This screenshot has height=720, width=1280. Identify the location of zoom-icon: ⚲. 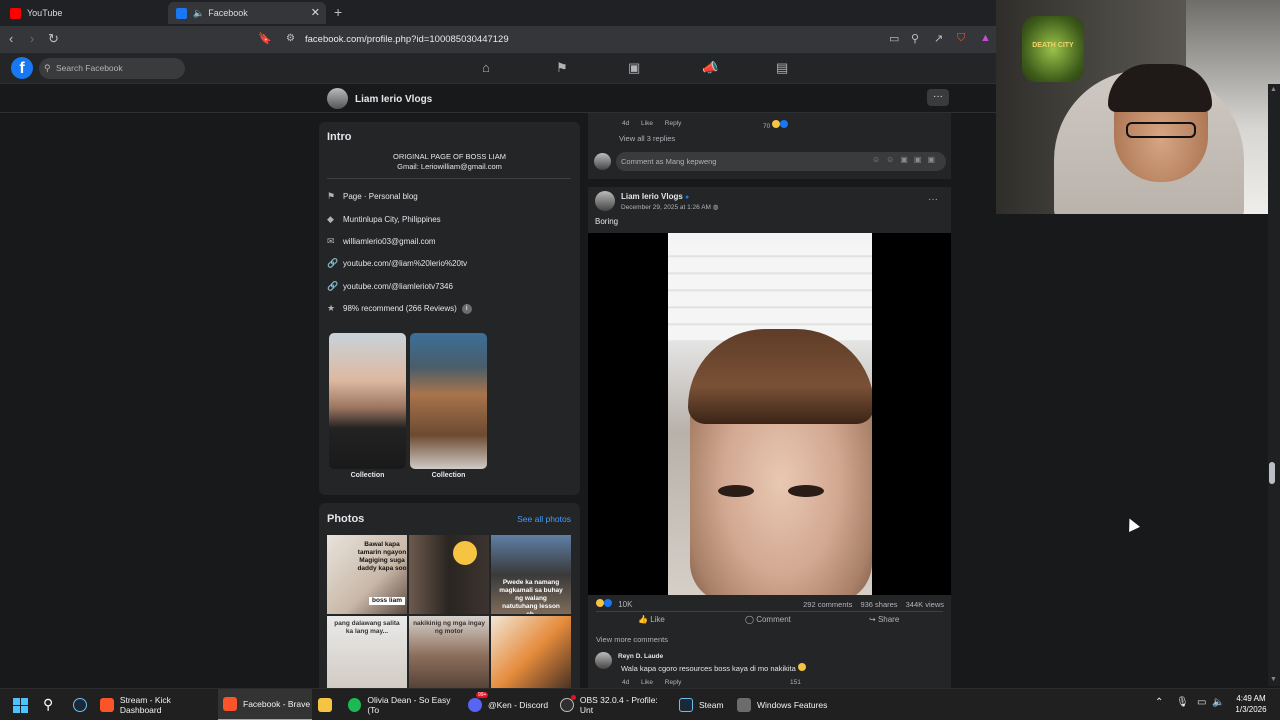
(915, 38).